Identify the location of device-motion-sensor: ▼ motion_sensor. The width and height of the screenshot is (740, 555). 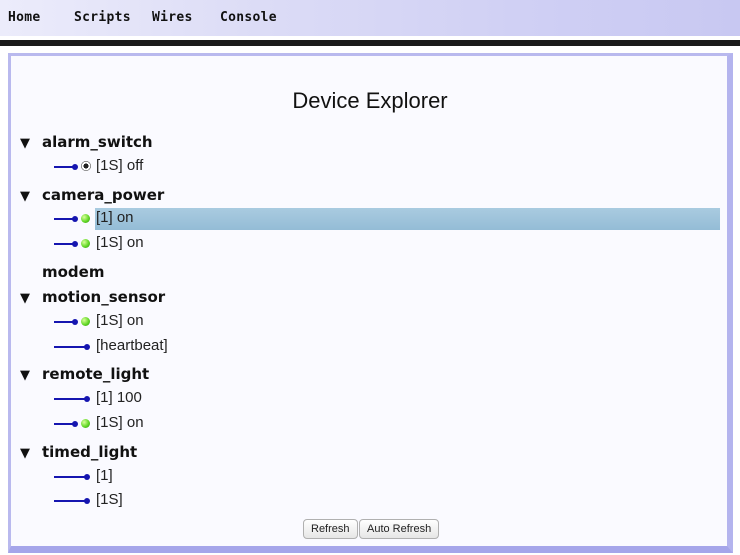
(92, 297).